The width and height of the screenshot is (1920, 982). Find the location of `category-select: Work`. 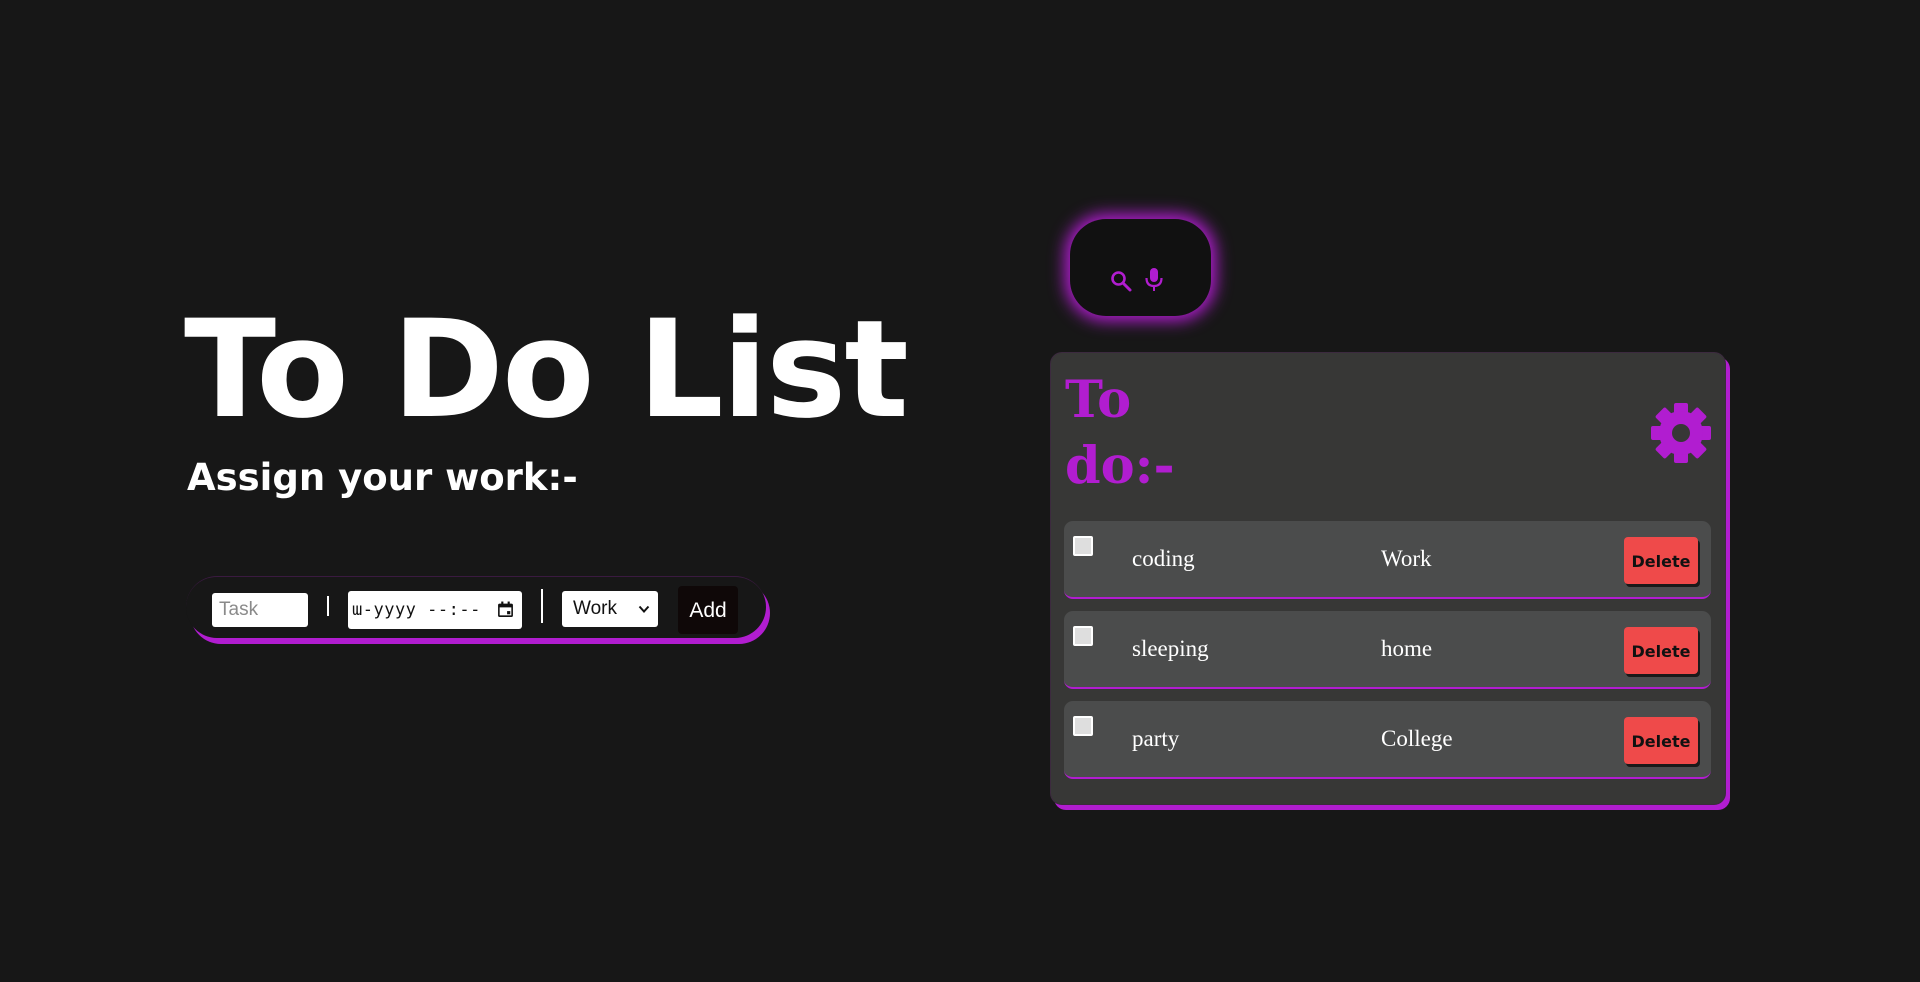

category-select: Work is located at coordinates (610, 609).